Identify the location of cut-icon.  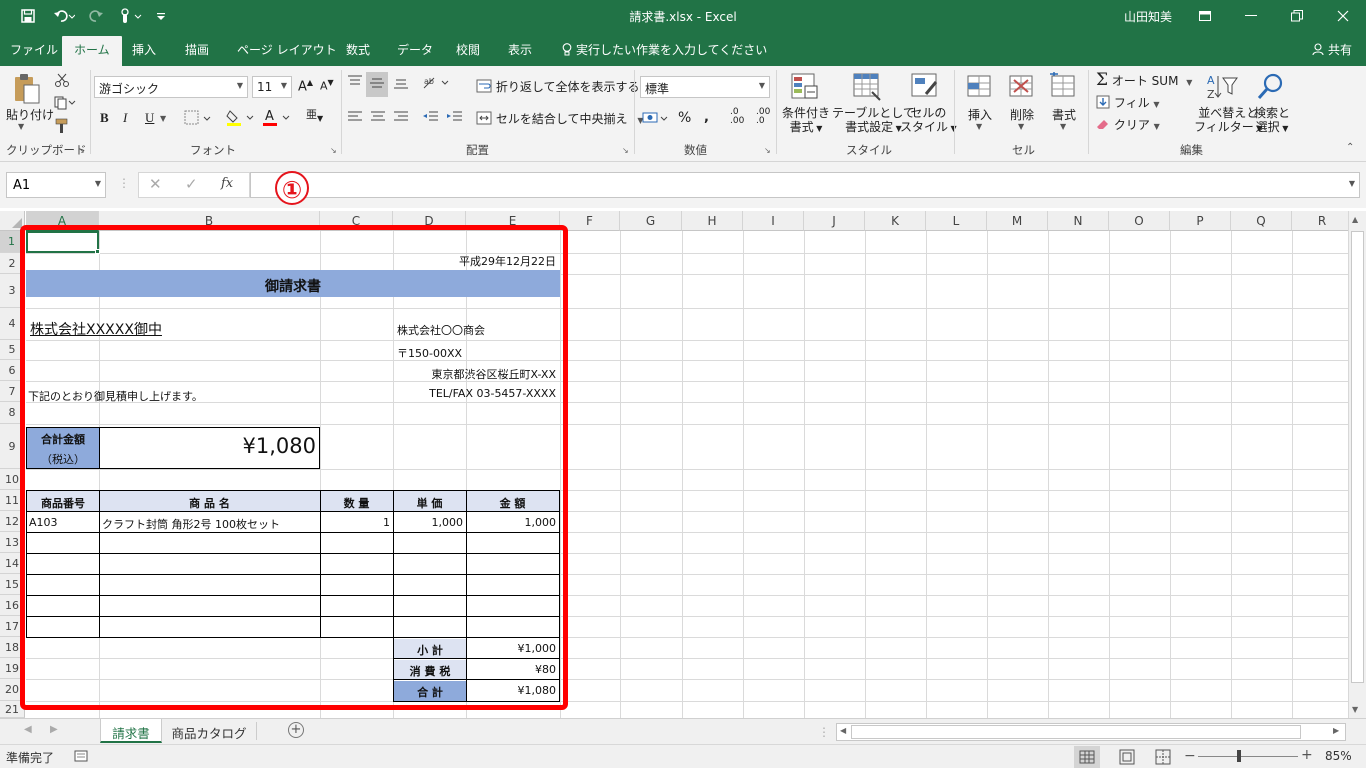
(62, 81).